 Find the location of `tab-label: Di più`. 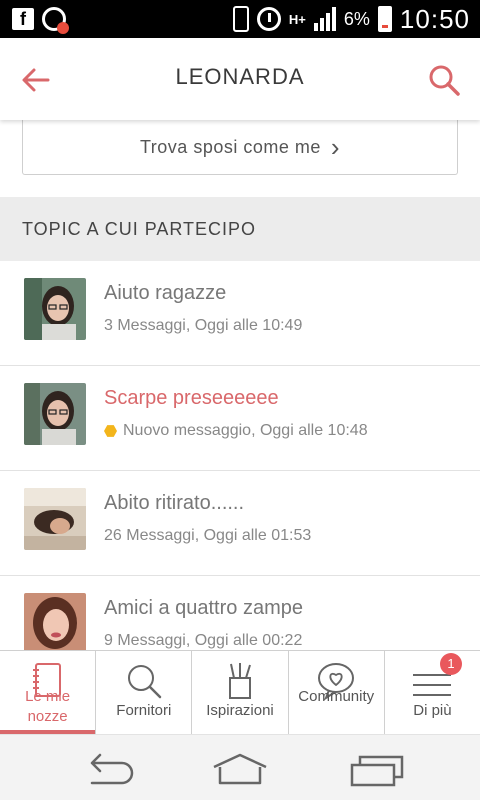

tab-label: Di più is located at coordinates (432, 710).